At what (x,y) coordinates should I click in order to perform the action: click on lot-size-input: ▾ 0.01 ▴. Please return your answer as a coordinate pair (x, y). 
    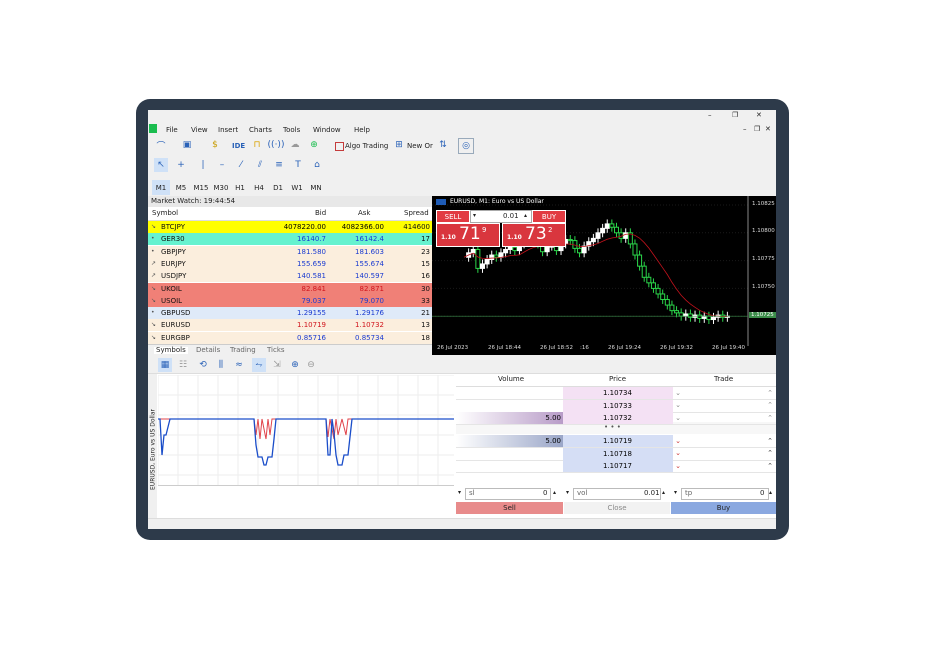
    Looking at the image, I should click on (501, 216).